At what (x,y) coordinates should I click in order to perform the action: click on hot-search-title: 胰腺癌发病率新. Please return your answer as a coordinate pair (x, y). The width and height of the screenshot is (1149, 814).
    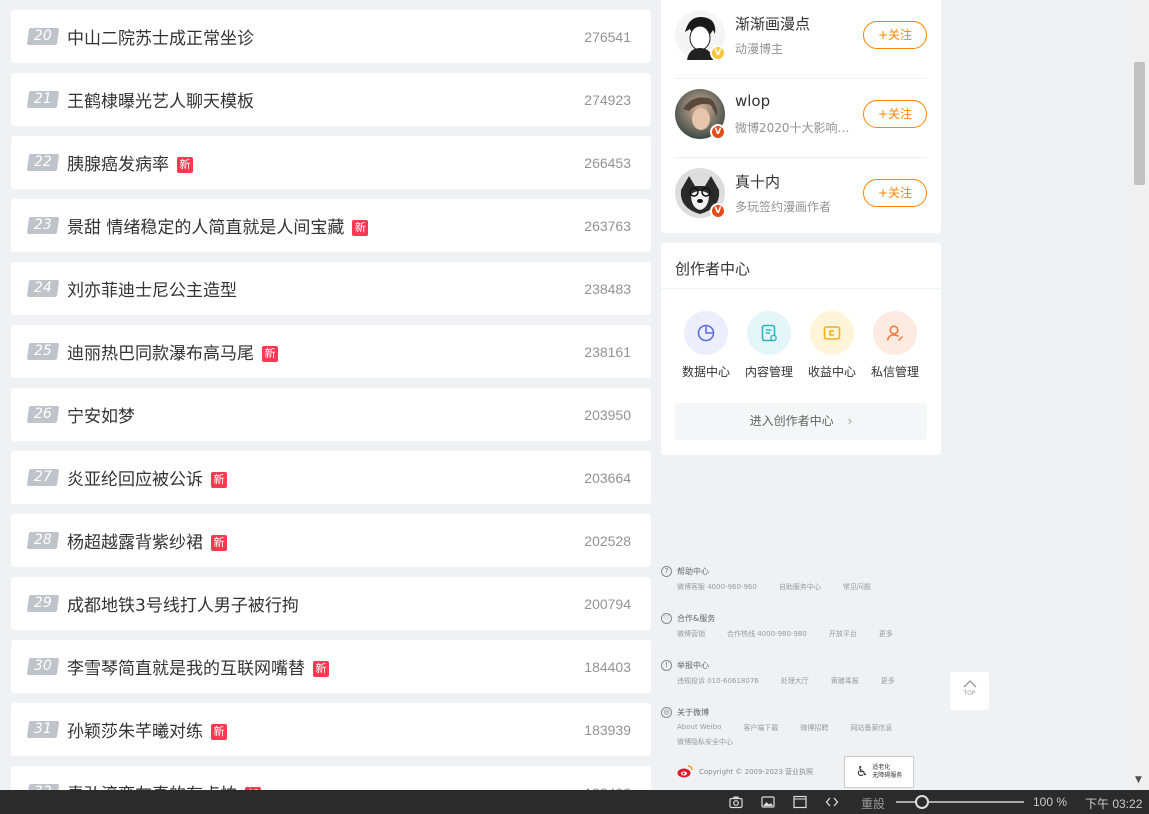
    Looking at the image, I should click on (130, 162).